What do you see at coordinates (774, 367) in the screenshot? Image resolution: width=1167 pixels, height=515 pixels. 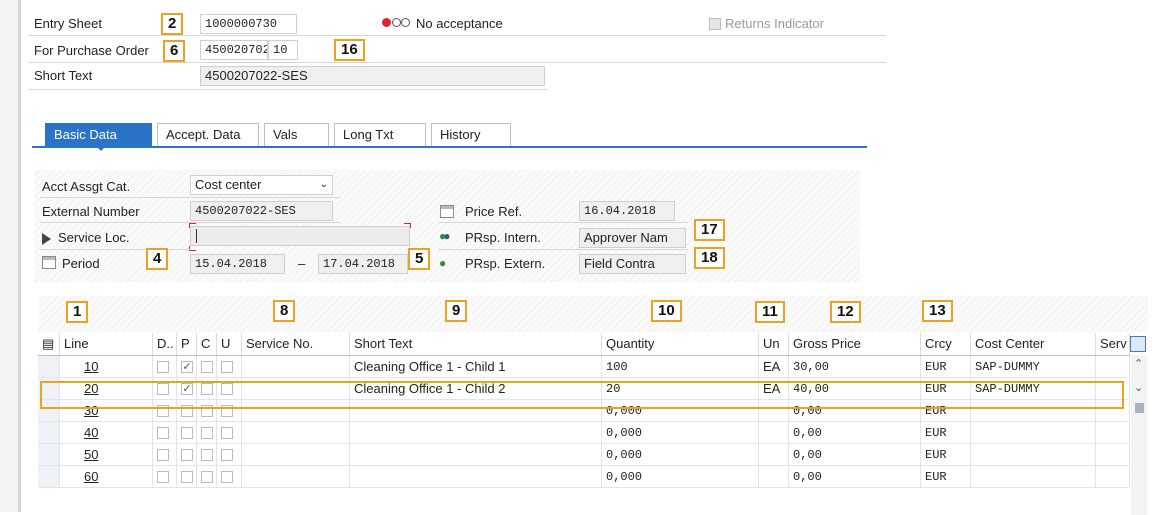 I see `table-cell-un: EA` at bounding box center [774, 367].